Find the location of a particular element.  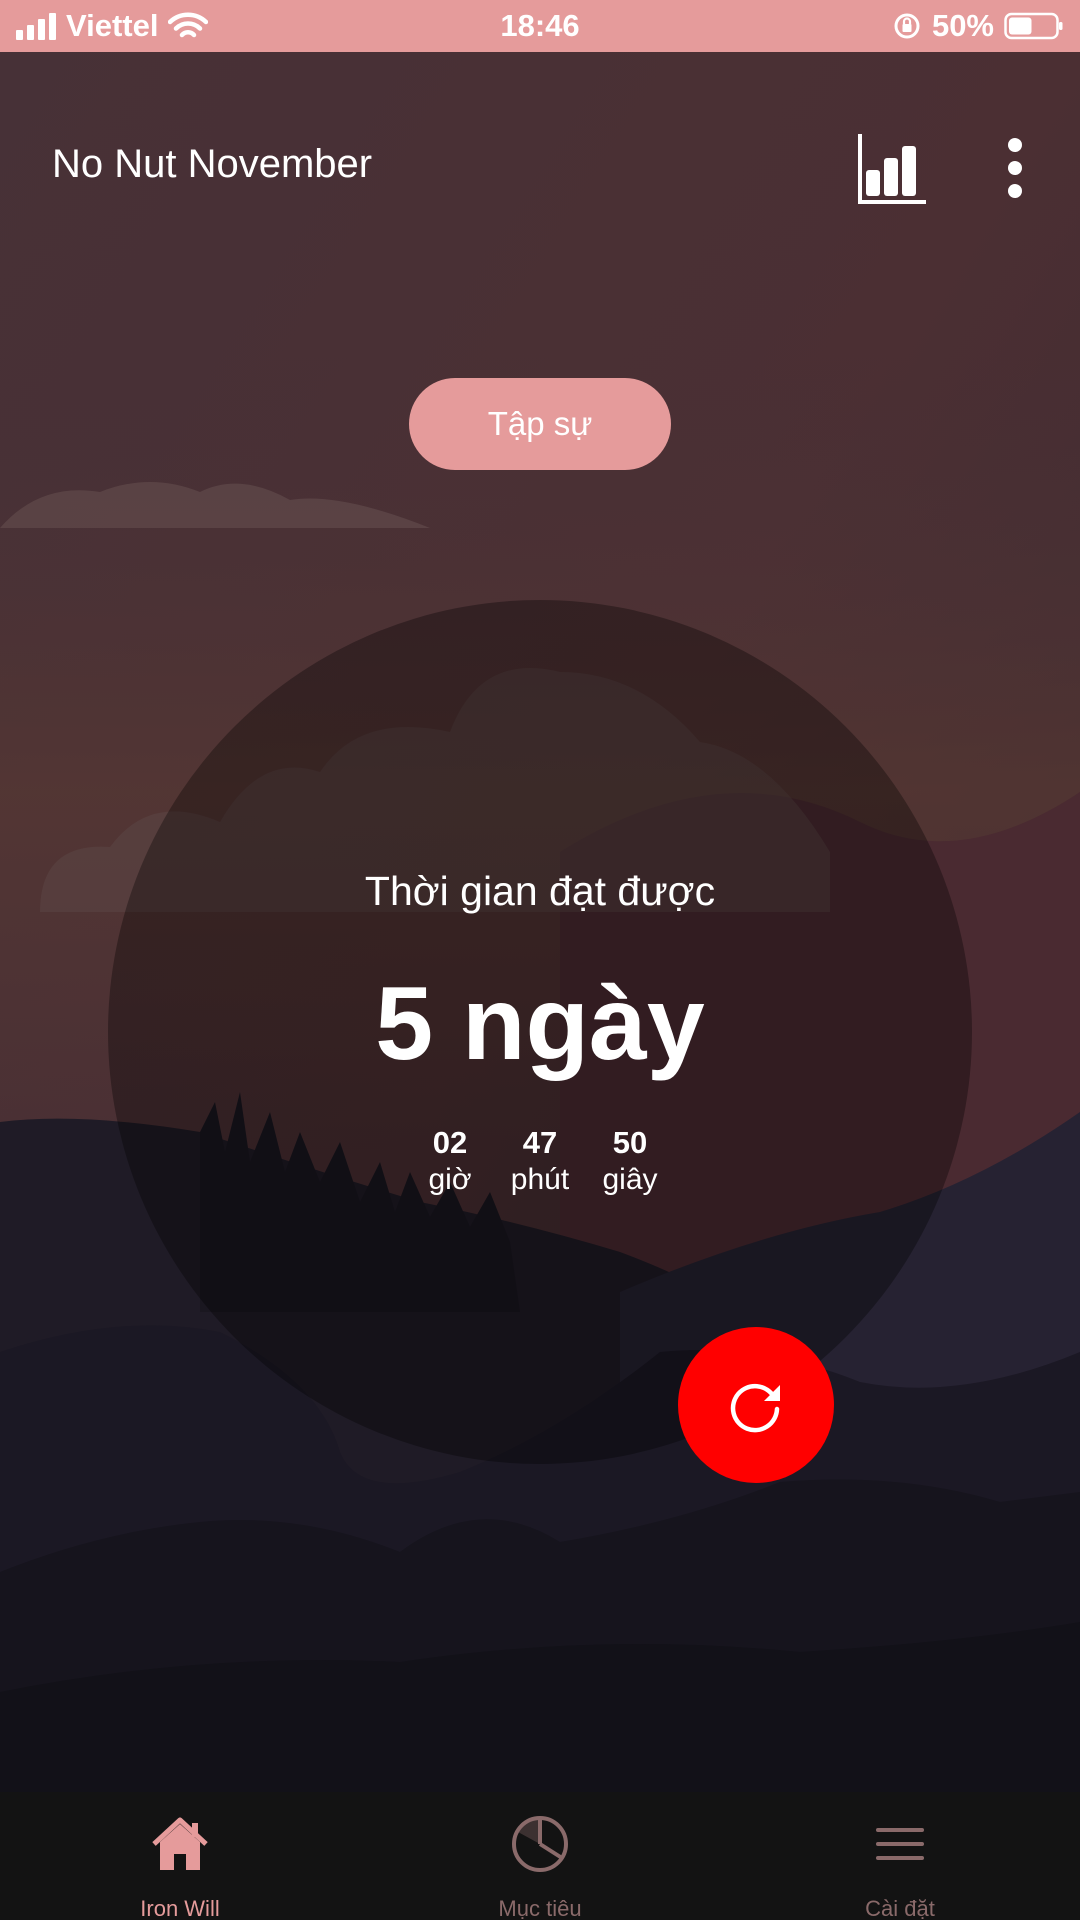

bottom-navigation: Iron Will Mục tiêu Cài đặt is located at coordinates (540, 1856).